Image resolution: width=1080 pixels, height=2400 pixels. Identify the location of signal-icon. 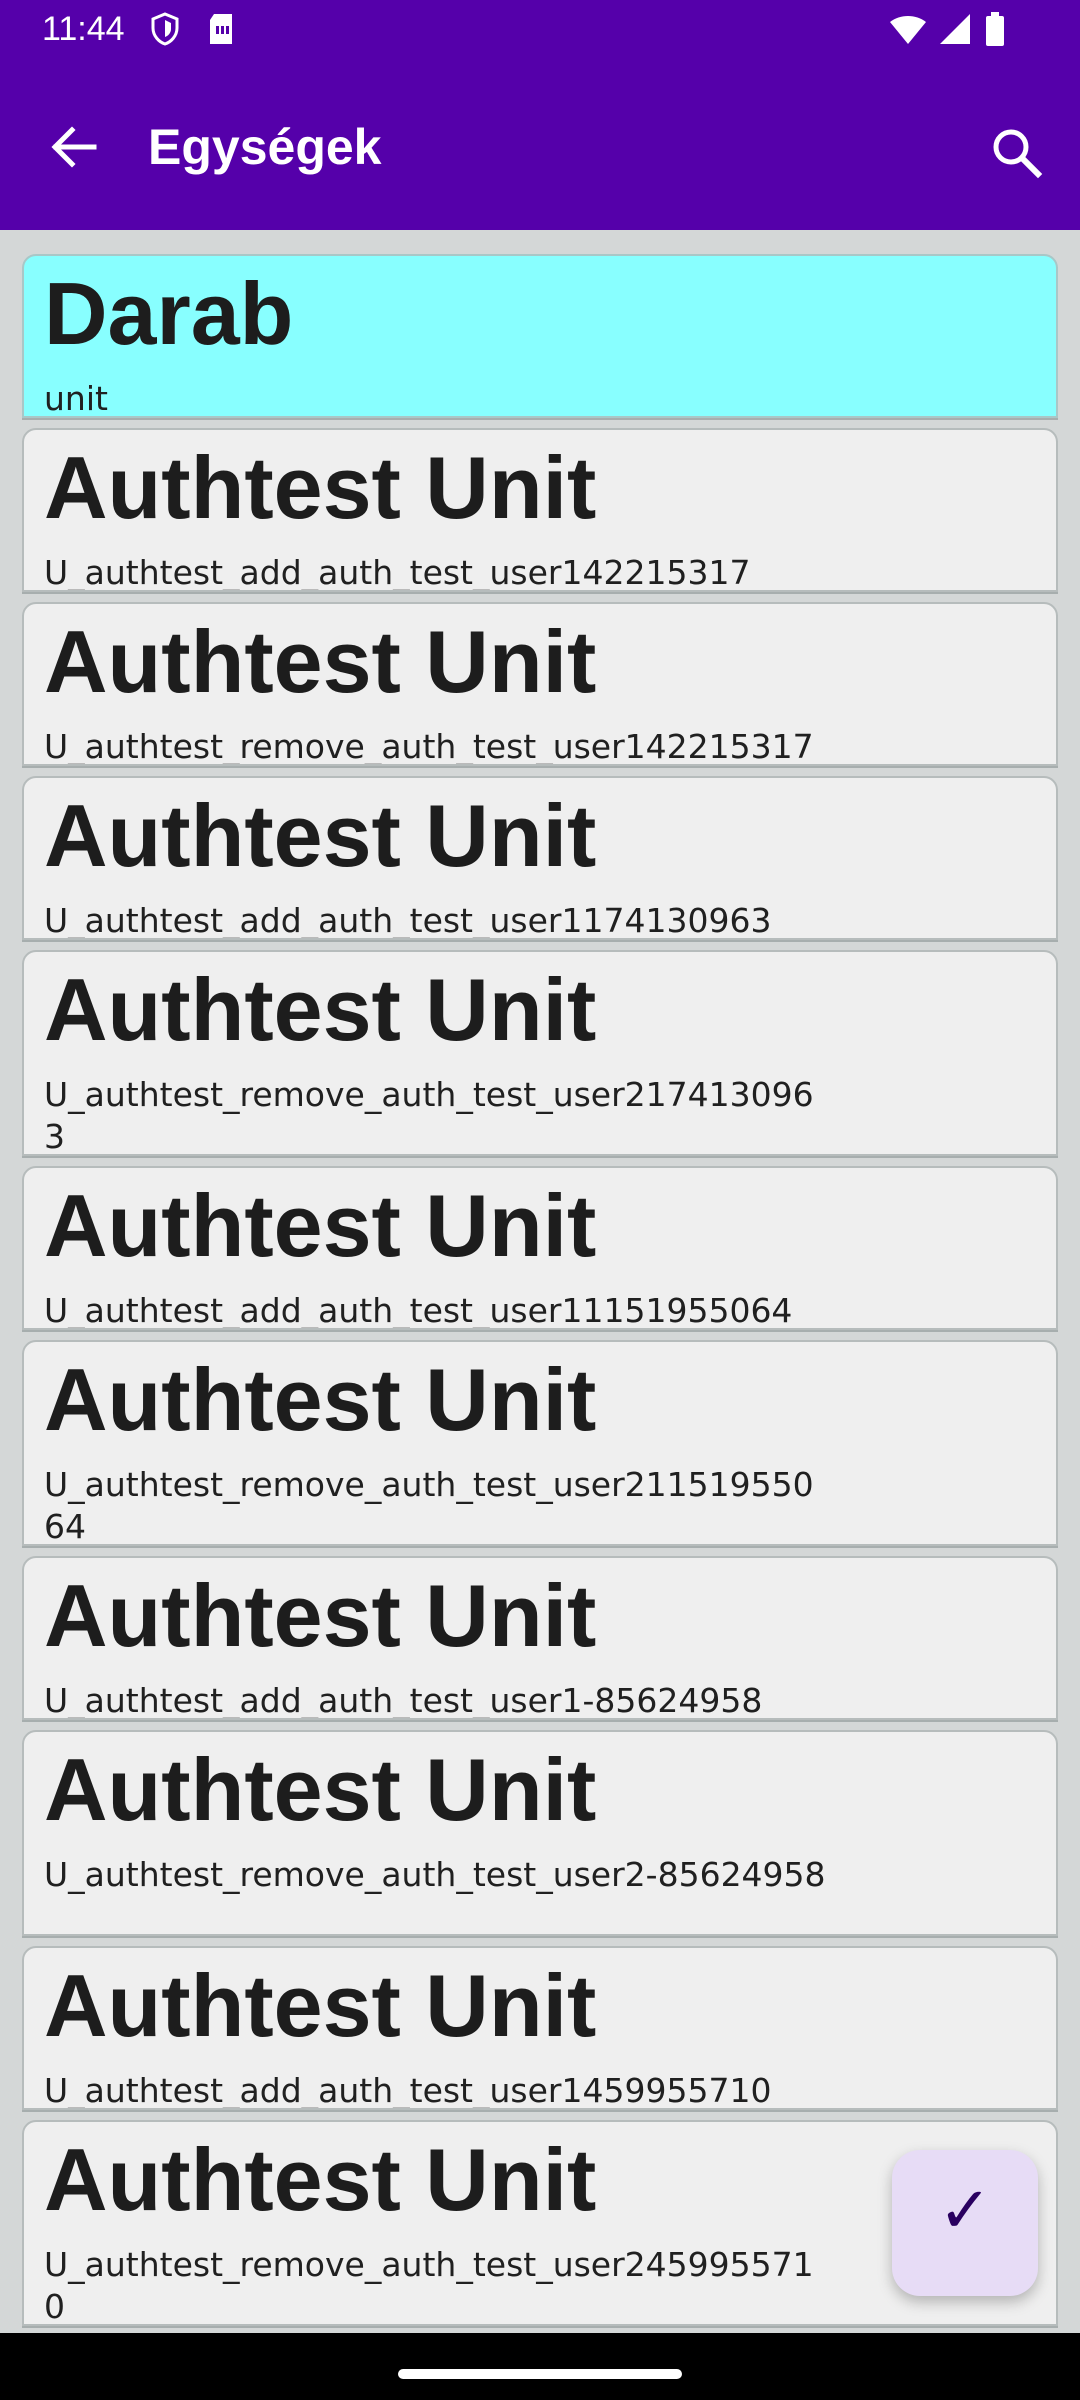
(955, 29).